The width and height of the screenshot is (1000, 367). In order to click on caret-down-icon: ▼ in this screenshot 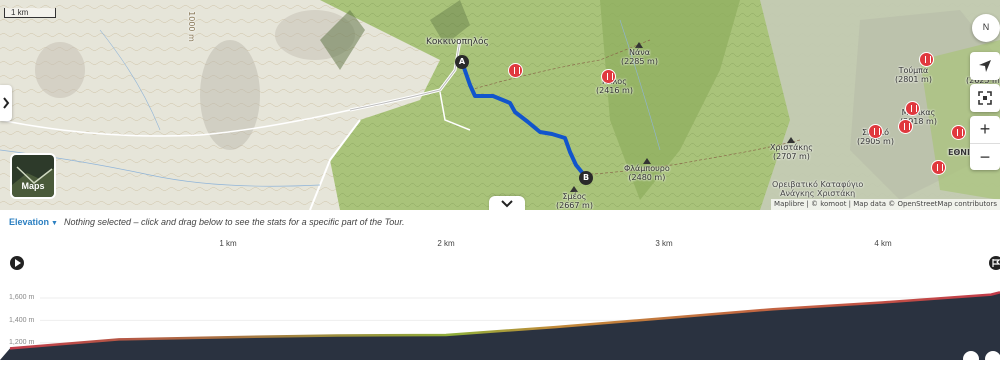, I will do `click(54, 223)`.